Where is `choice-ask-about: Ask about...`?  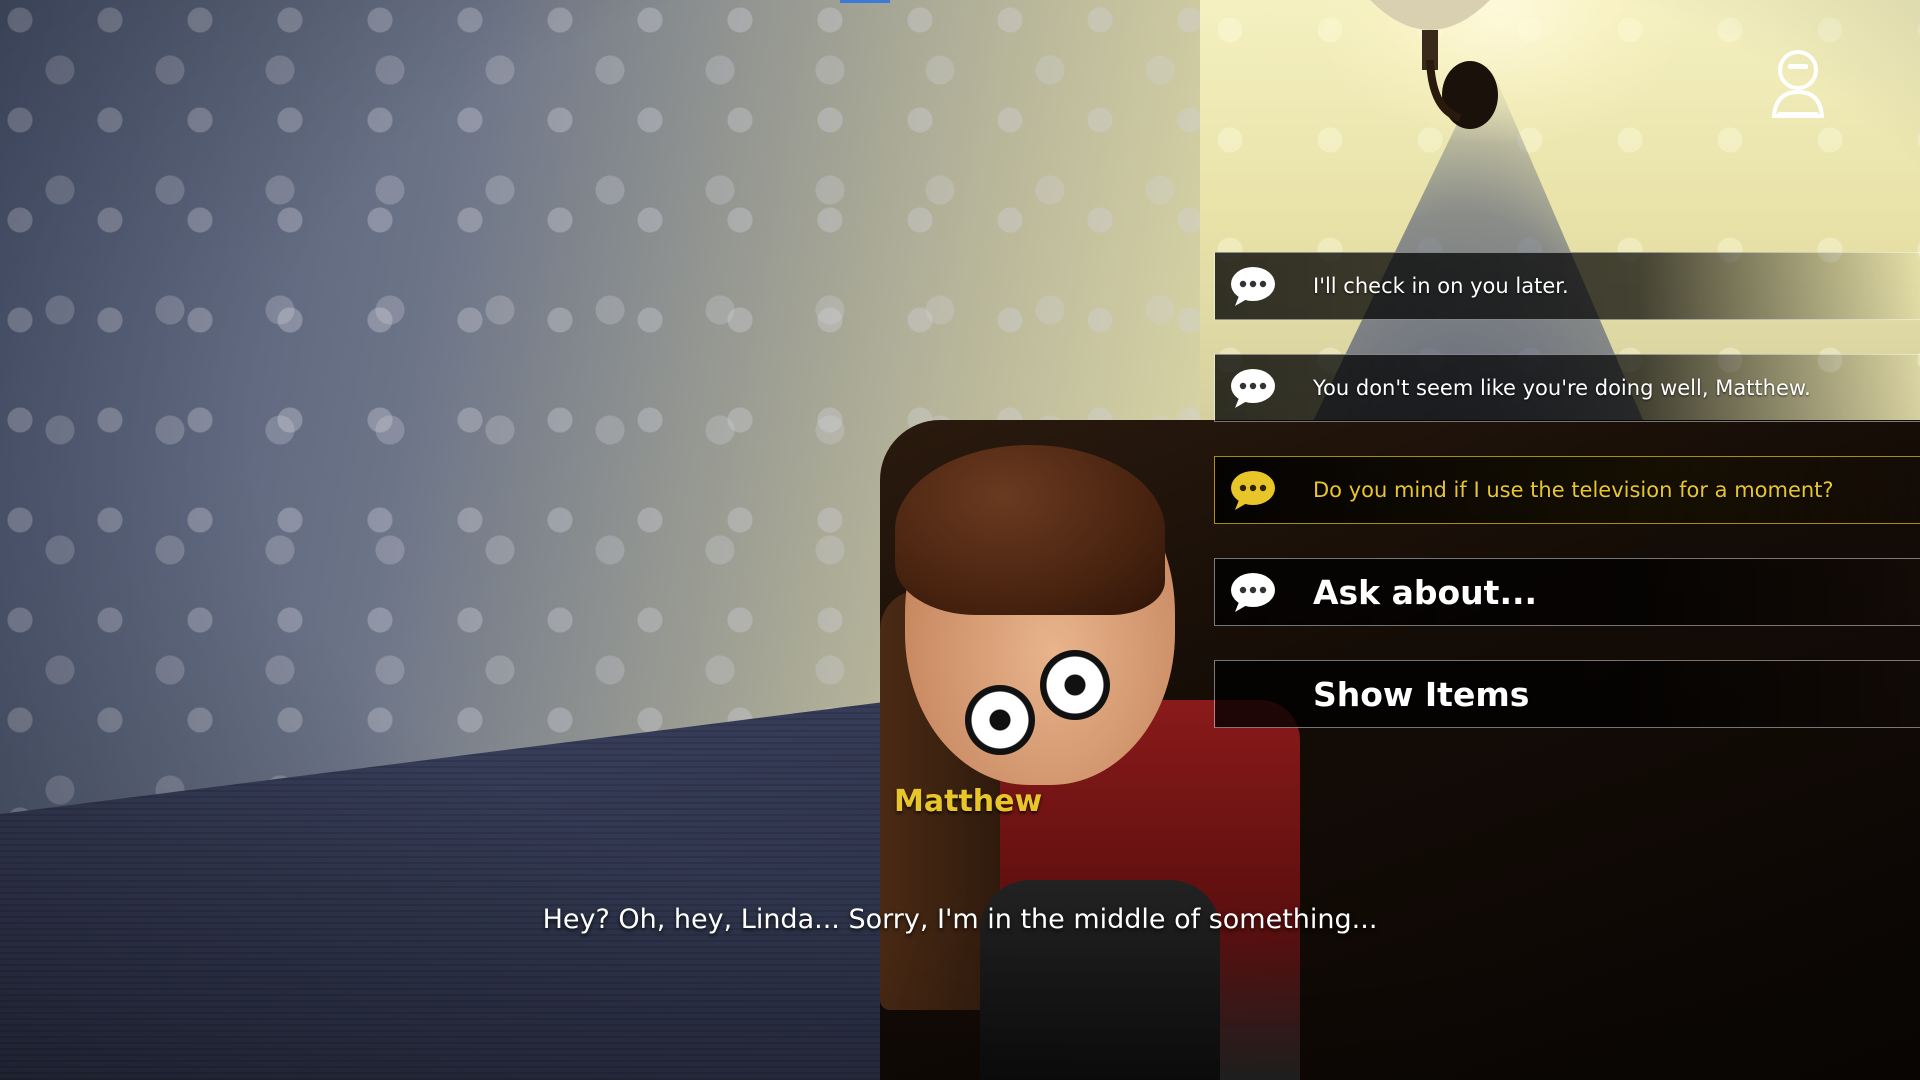 choice-ask-about: Ask about... is located at coordinates (1567, 592).